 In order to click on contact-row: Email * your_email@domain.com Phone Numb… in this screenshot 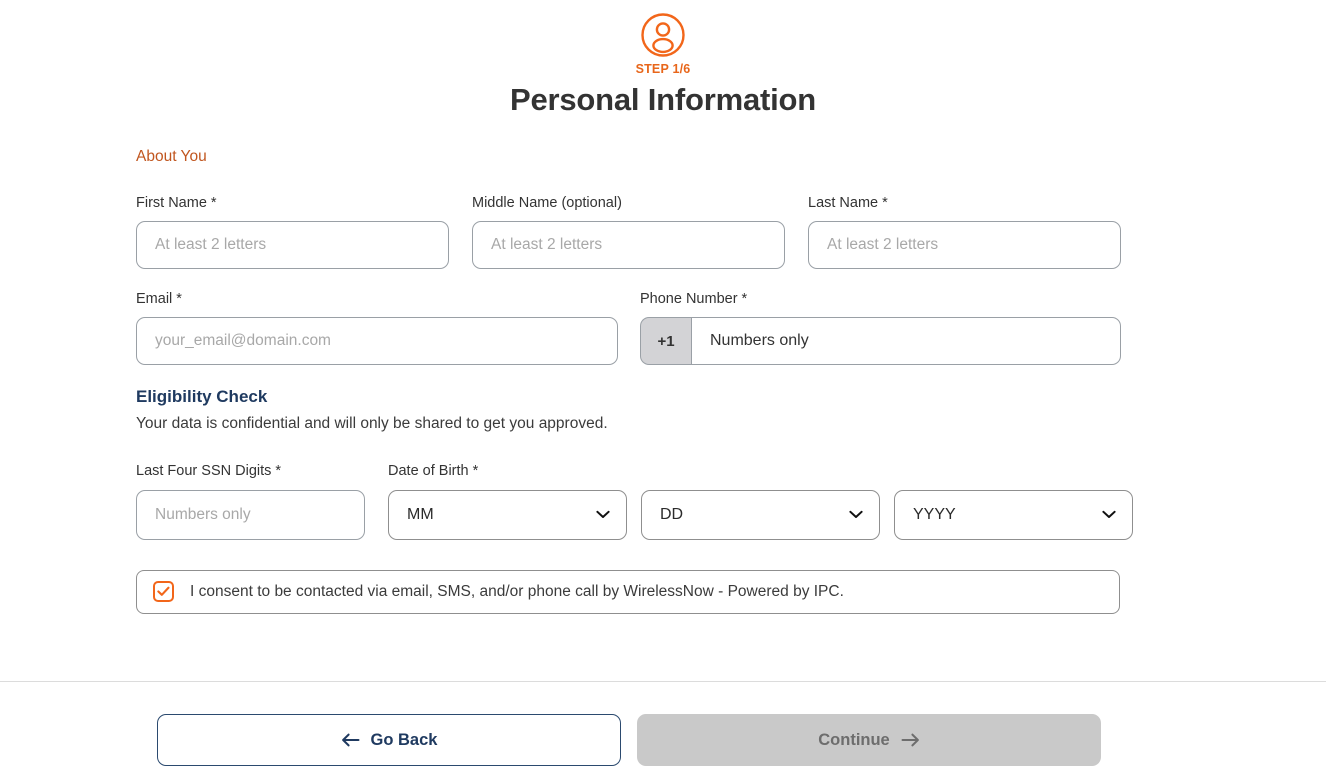, I will do `click(636, 328)`.